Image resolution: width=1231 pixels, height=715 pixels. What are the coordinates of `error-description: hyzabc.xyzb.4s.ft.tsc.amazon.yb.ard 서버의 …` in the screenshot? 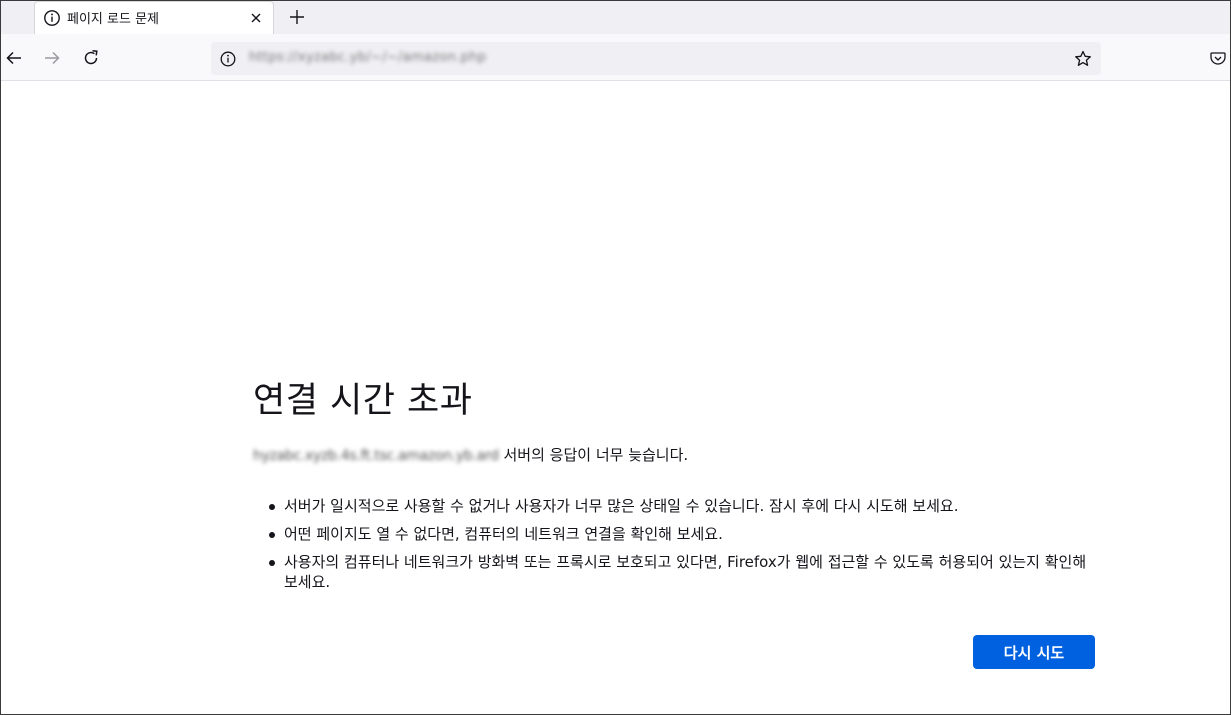 It's located at (470, 454).